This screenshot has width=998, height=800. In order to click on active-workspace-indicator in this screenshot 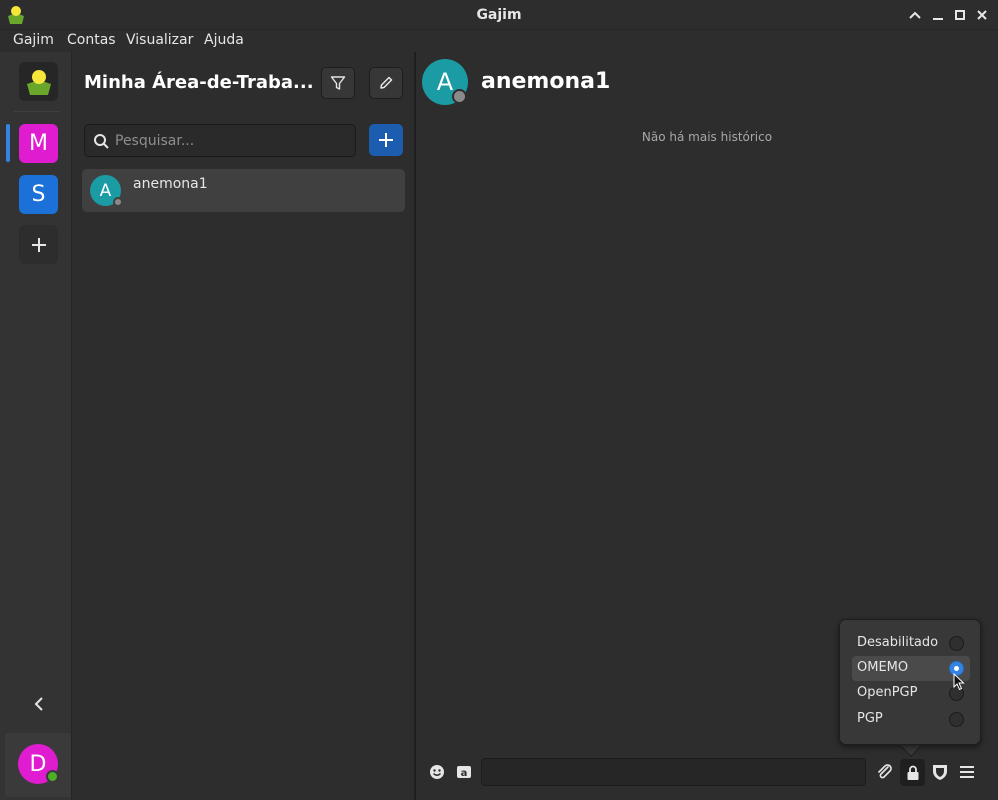, I will do `click(8, 143)`.